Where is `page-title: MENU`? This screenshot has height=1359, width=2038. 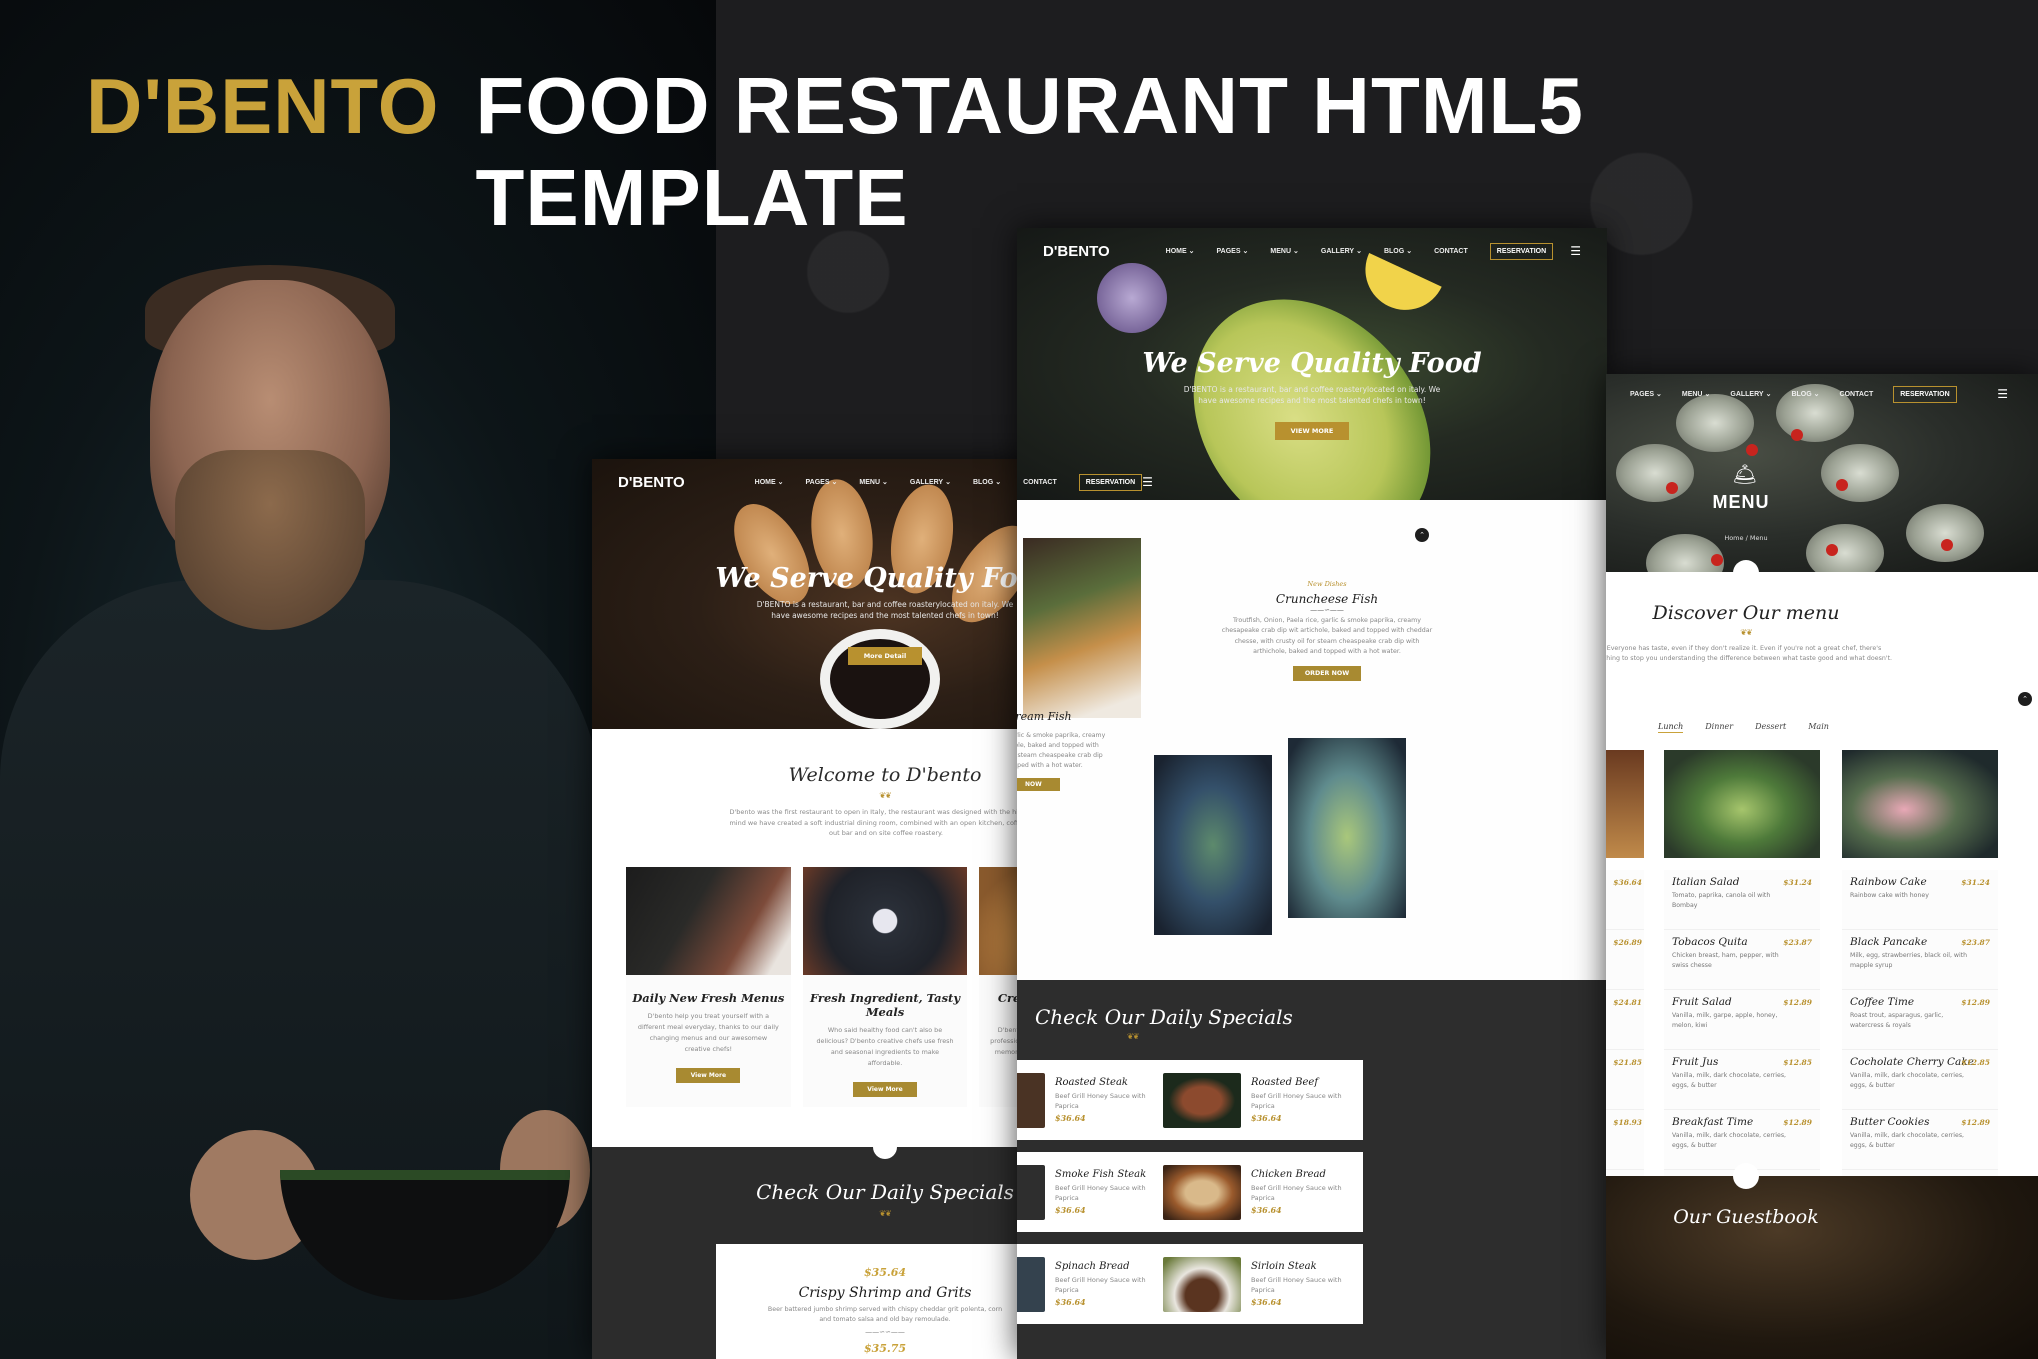 page-title: MENU is located at coordinates (1741, 502).